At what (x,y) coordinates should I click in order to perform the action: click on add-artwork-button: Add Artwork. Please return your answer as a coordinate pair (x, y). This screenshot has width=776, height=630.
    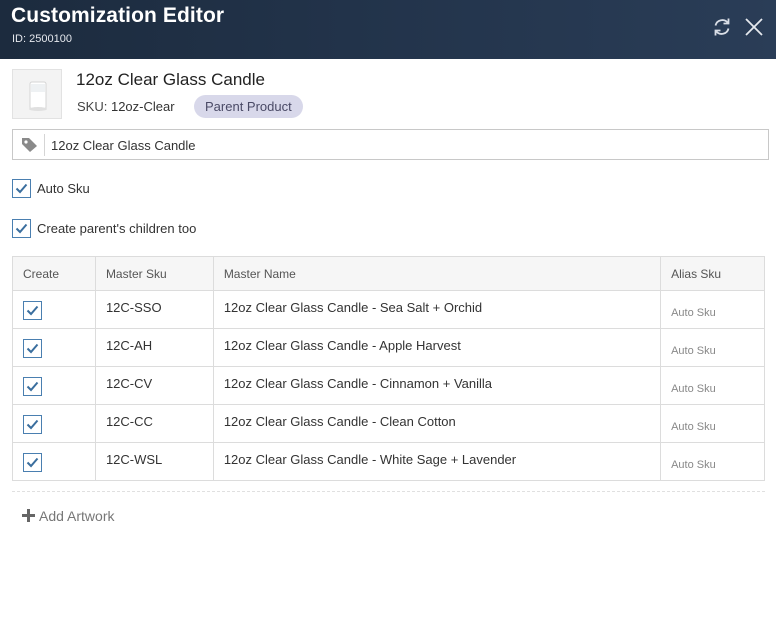
    Looking at the image, I should click on (68, 518).